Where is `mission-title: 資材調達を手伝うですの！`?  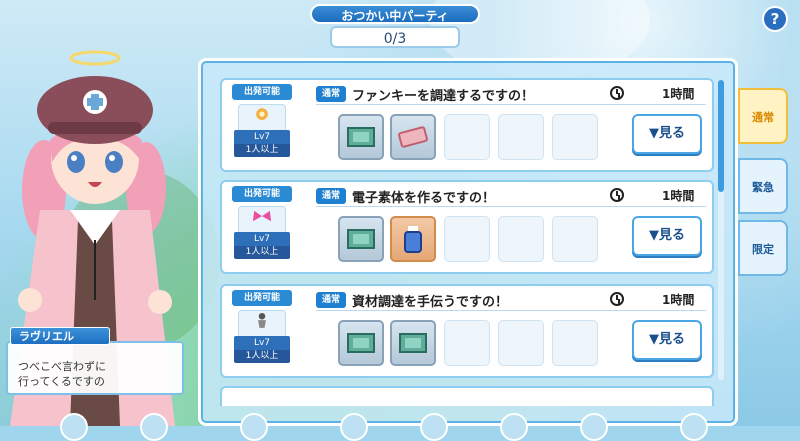 mission-title: 資材調達を手伝うですの！ is located at coordinates (430, 302).